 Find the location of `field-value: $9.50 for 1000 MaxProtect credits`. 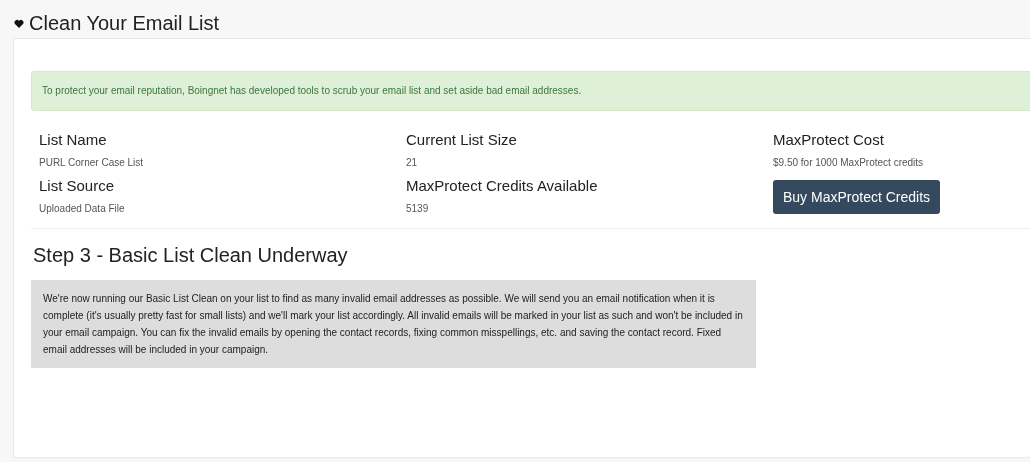

field-value: $9.50 for 1000 MaxProtect credits is located at coordinates (849, 162).